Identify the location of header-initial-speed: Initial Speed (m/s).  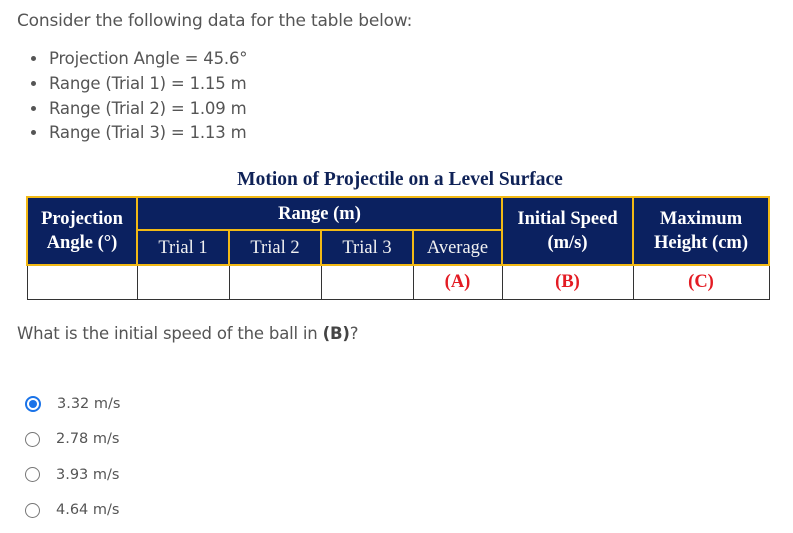
(567, 231).